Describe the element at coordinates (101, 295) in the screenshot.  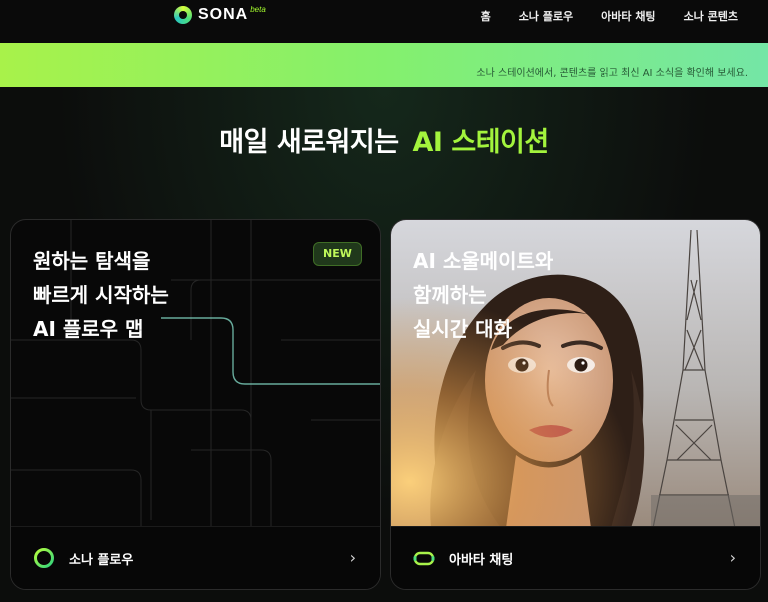
I see `card-title-flow: 원하는 탐색을 빠르게 시작하는 AI 플로우 맵` at that location.